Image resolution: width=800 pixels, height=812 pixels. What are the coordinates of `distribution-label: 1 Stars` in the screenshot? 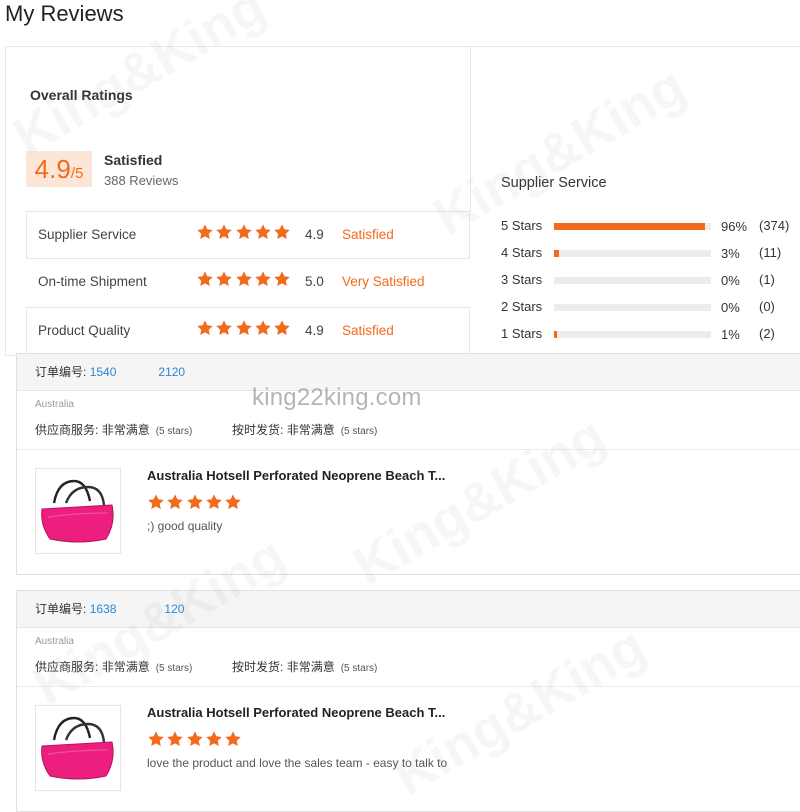 It's located at (522, 333).